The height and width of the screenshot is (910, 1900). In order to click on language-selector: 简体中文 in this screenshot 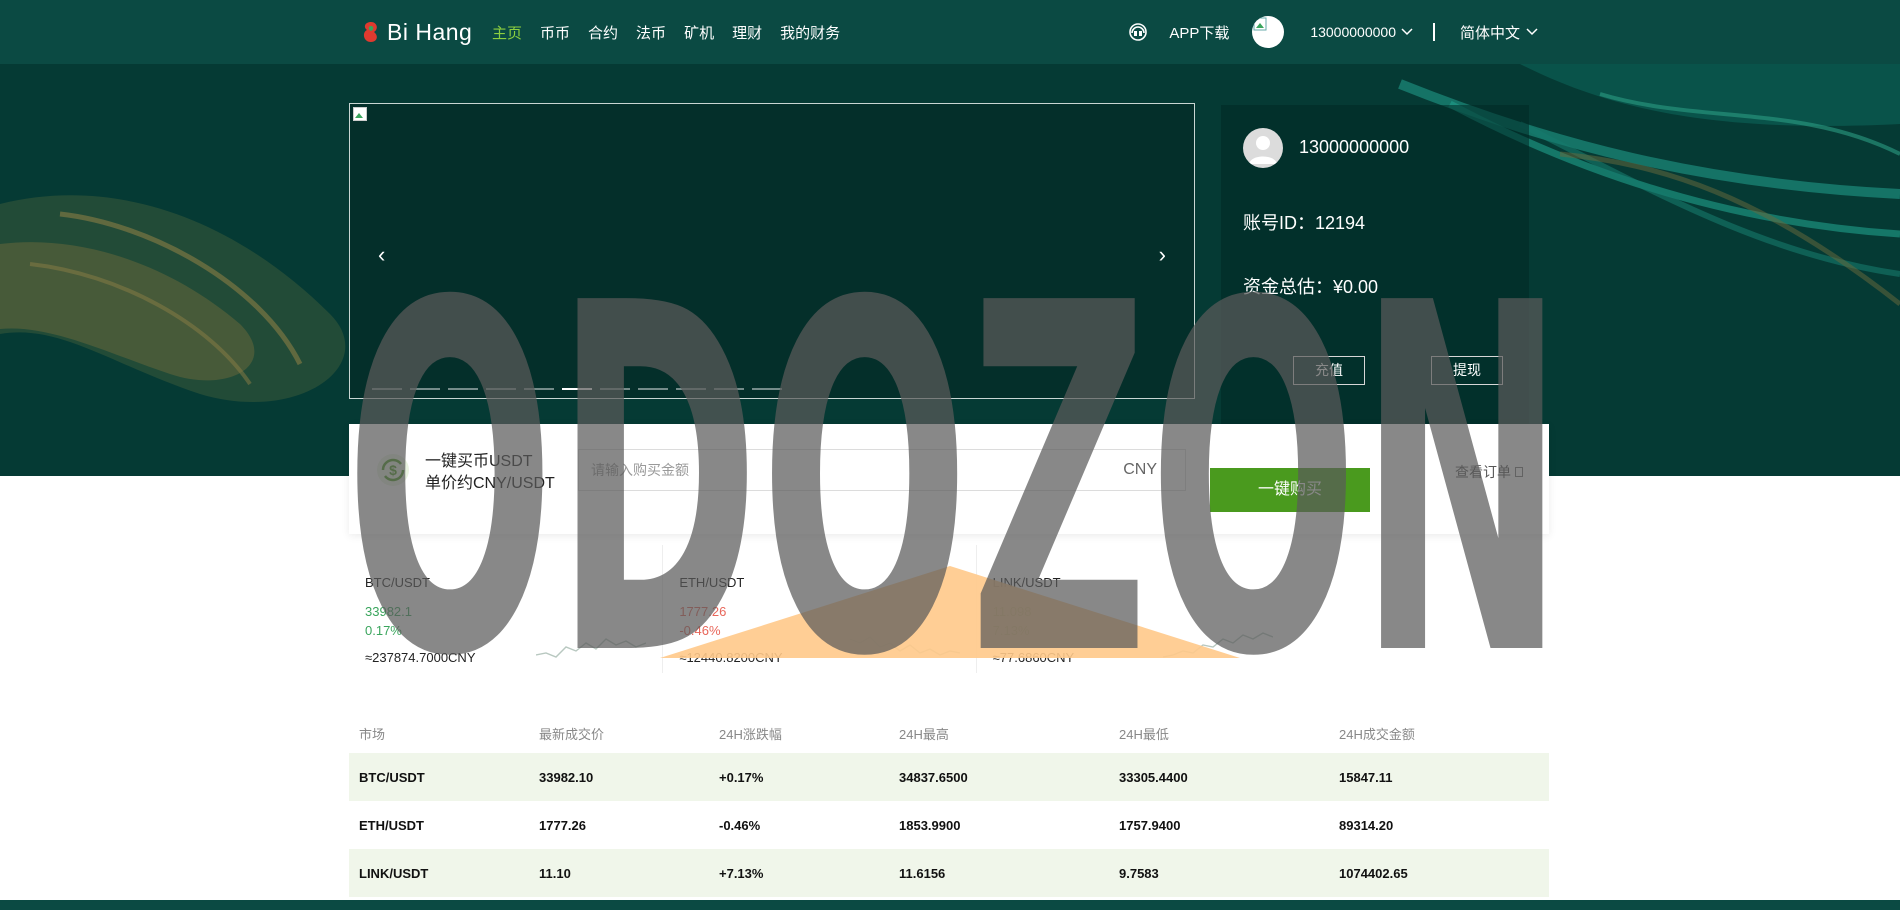, I will do `click(1499, 32)`.